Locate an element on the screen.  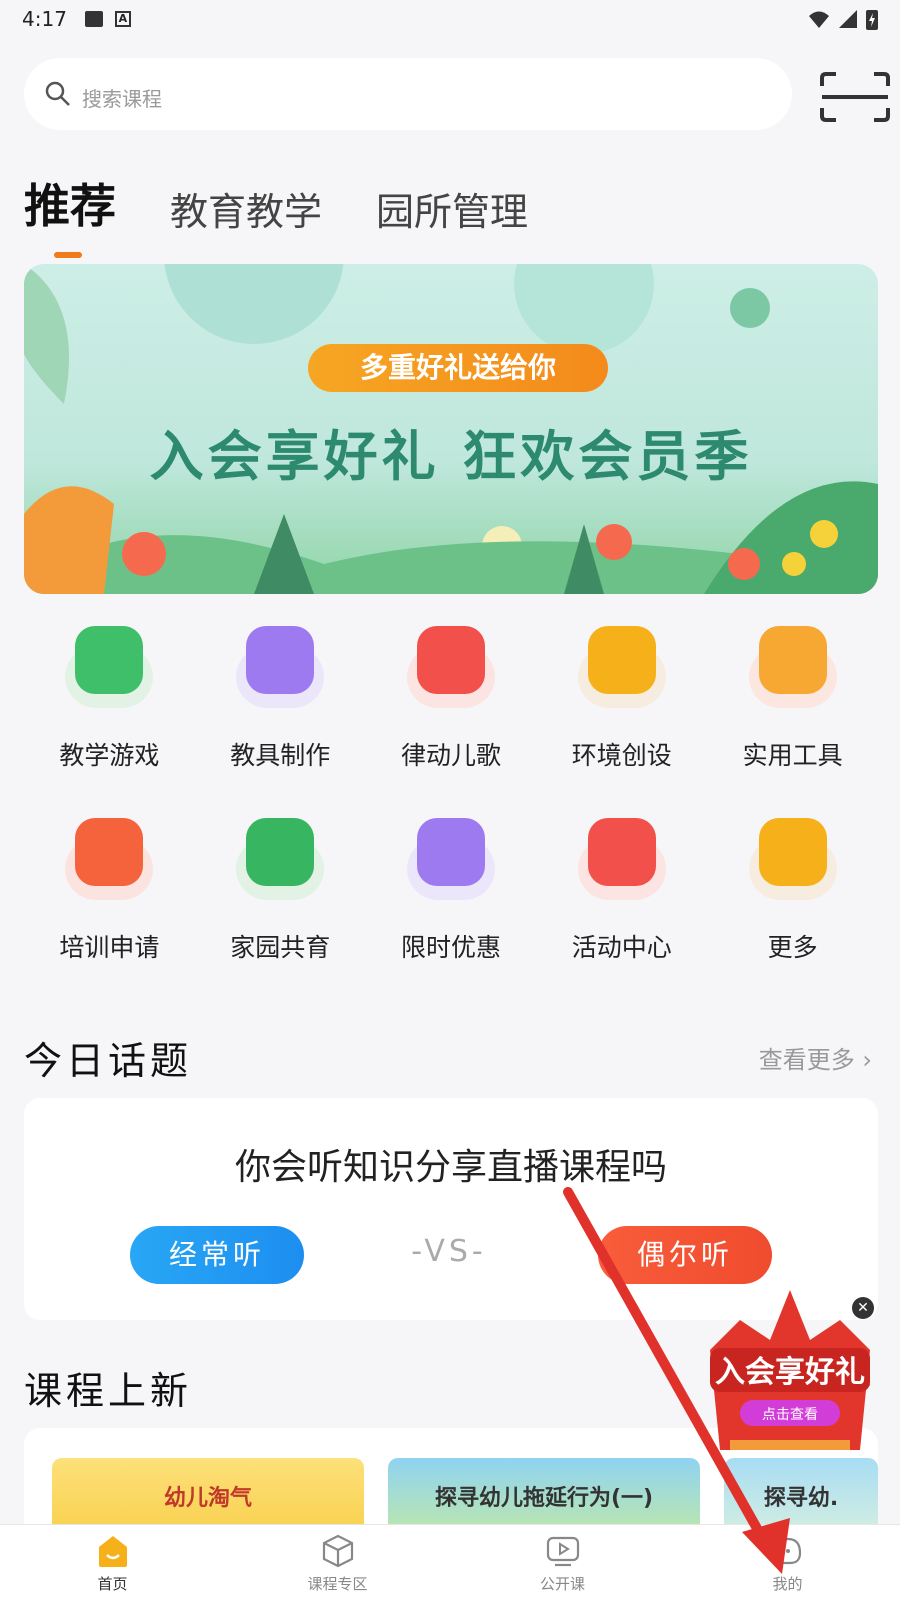
cube-icon is located at coordinates (337, 1551).